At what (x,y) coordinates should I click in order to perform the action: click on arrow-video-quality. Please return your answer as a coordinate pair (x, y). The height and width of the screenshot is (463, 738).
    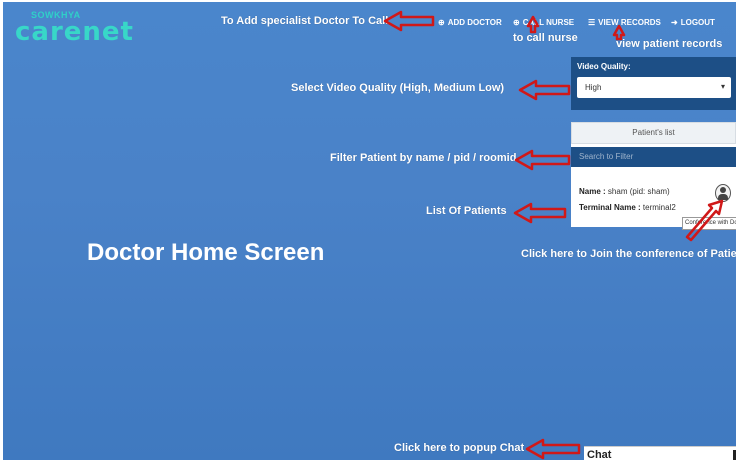
    Looking at the image, I should click on (544, 90).